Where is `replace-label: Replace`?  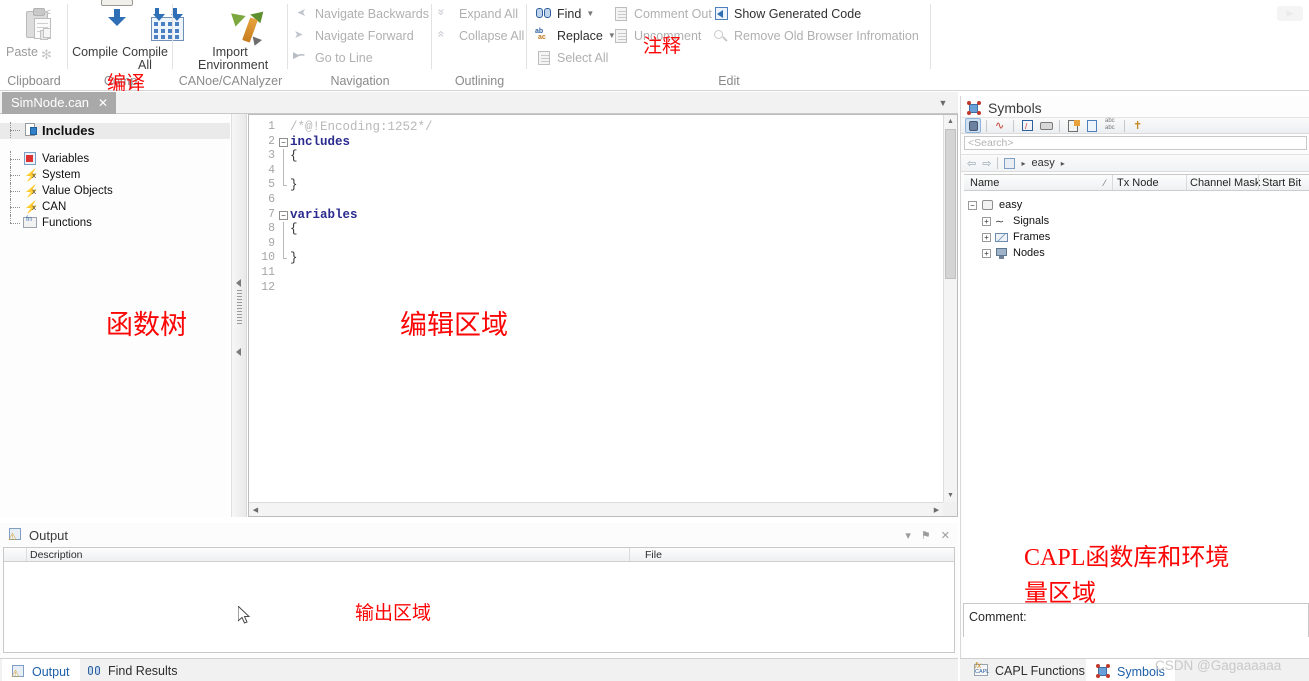 replace-label: Replace is located at coordinates (580, 35).